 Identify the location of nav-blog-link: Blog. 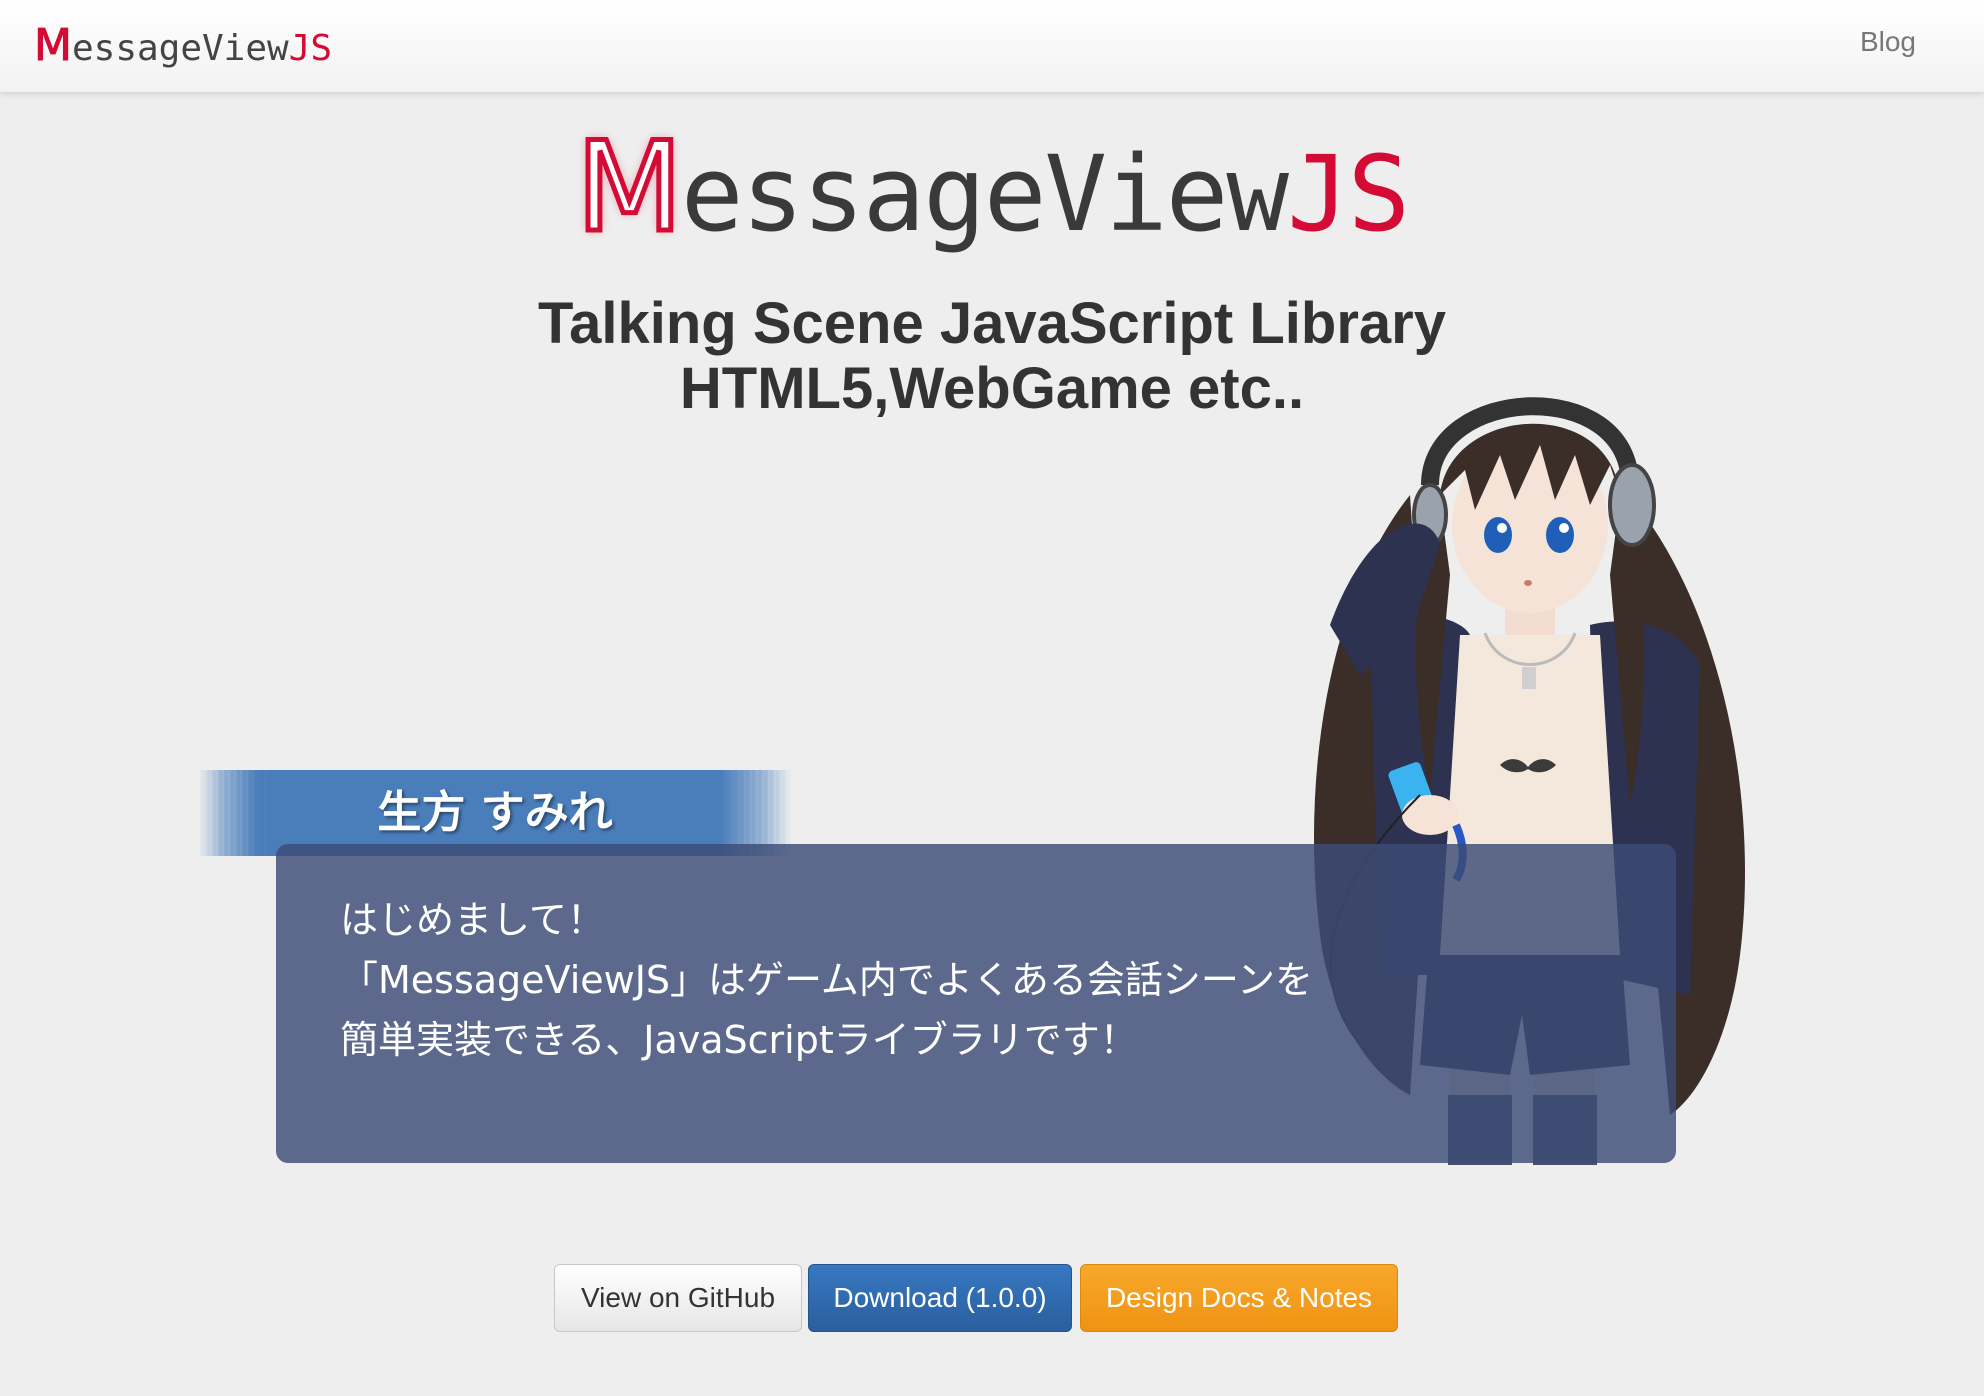
(1888, 42).